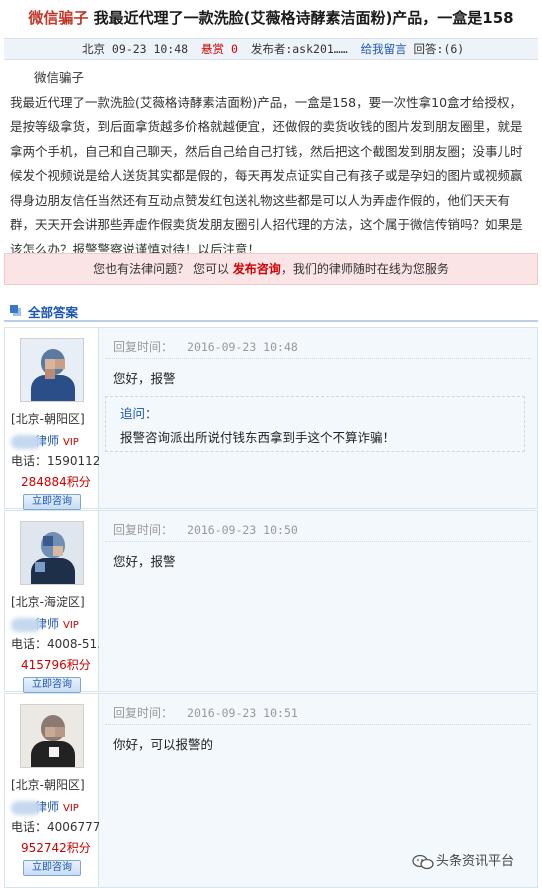  I want to click on lawyer-points: 952742积分, so click(56, 848).